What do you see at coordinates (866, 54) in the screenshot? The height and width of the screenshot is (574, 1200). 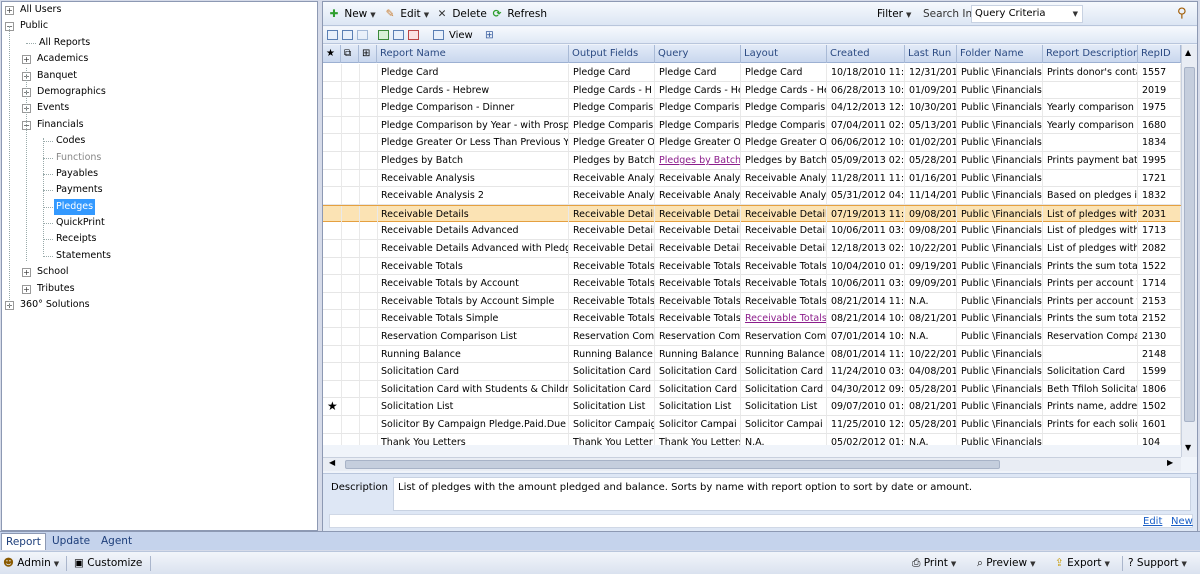 I see `column-header-created: Created` at bounding box center [866, 54].